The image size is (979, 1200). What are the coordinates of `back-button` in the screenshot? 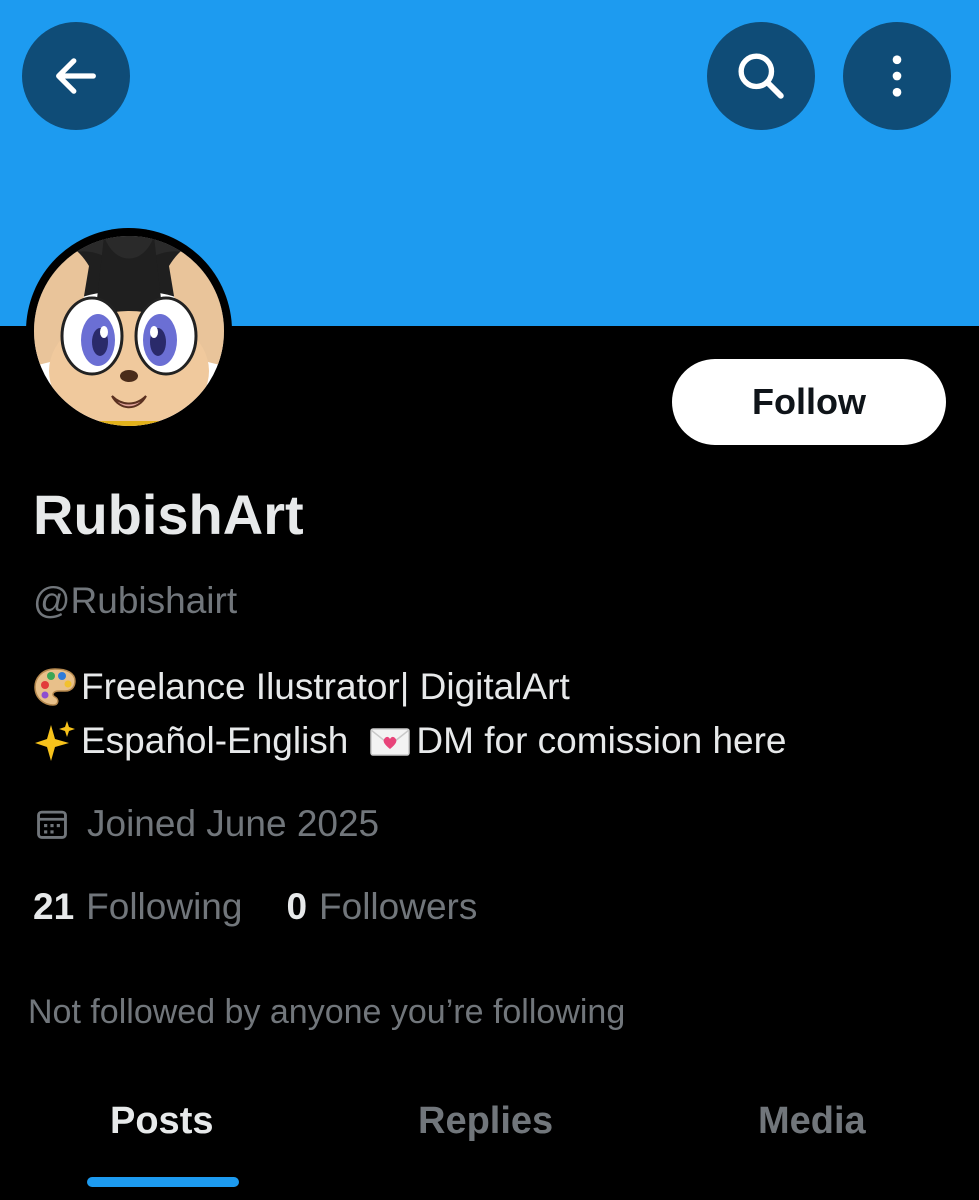 It's located at (76, 76).